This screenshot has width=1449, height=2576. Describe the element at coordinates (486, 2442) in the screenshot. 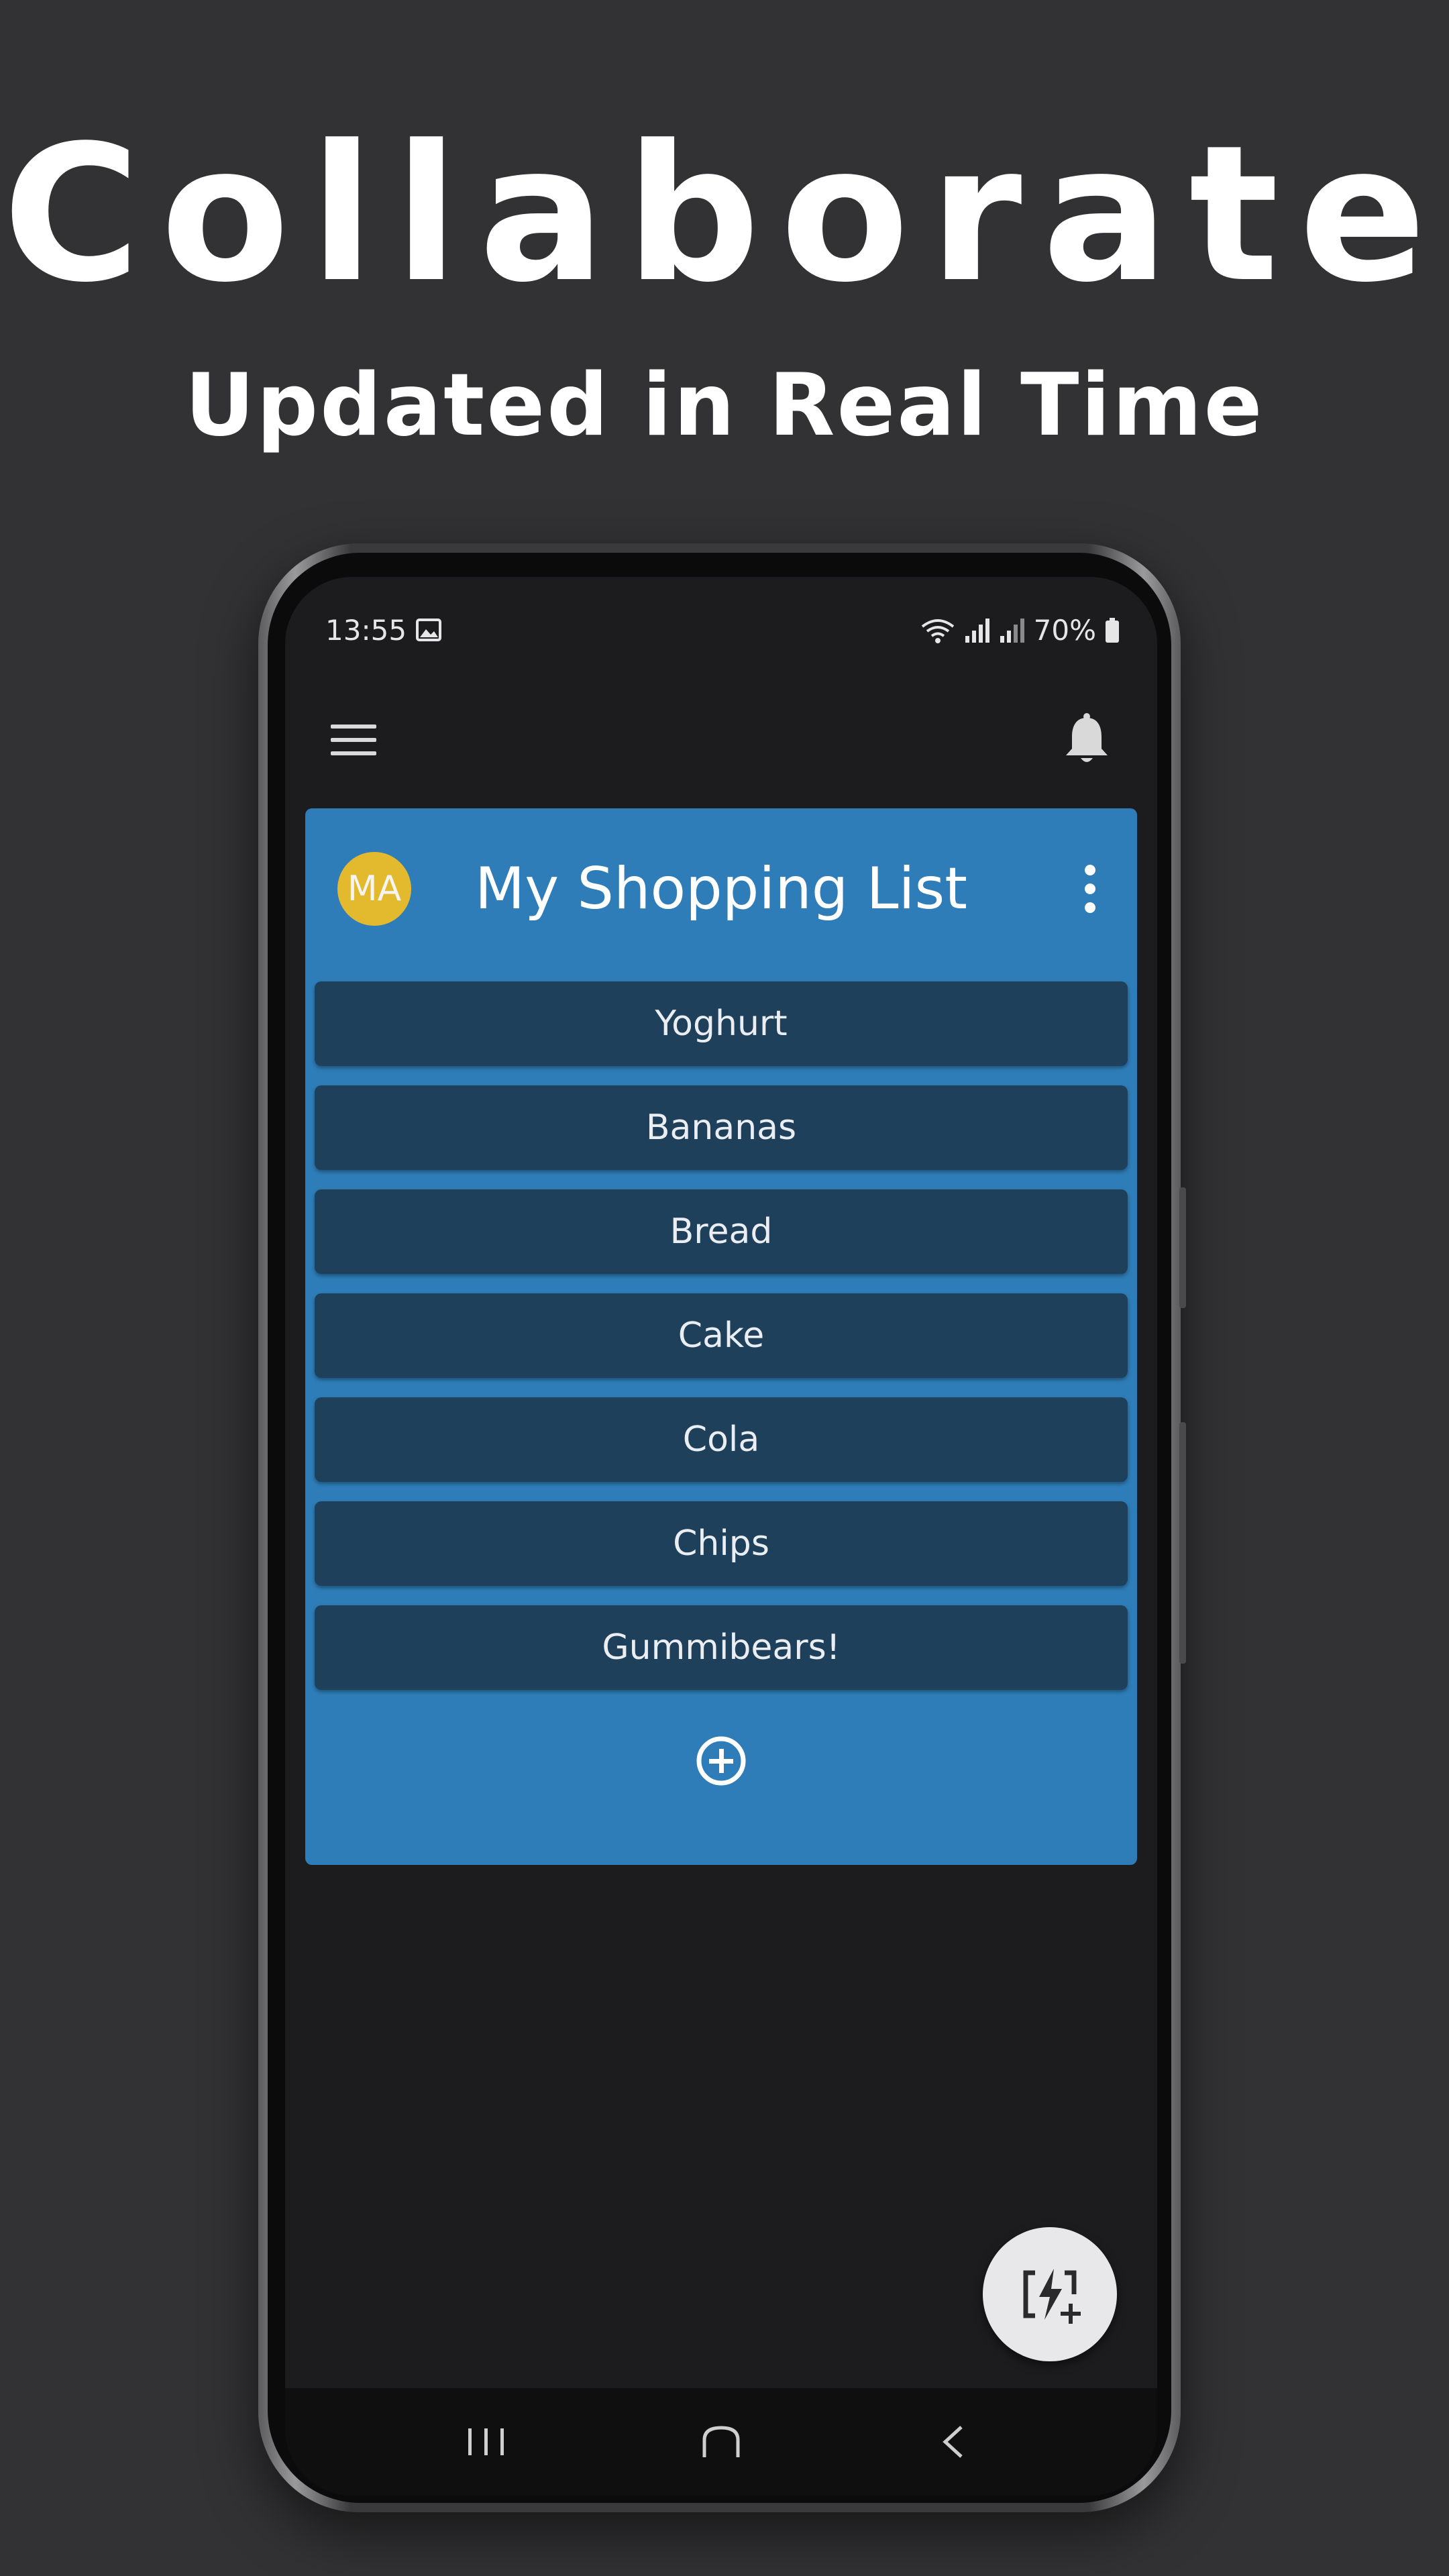

I see `recent-apps-icon` at that location.